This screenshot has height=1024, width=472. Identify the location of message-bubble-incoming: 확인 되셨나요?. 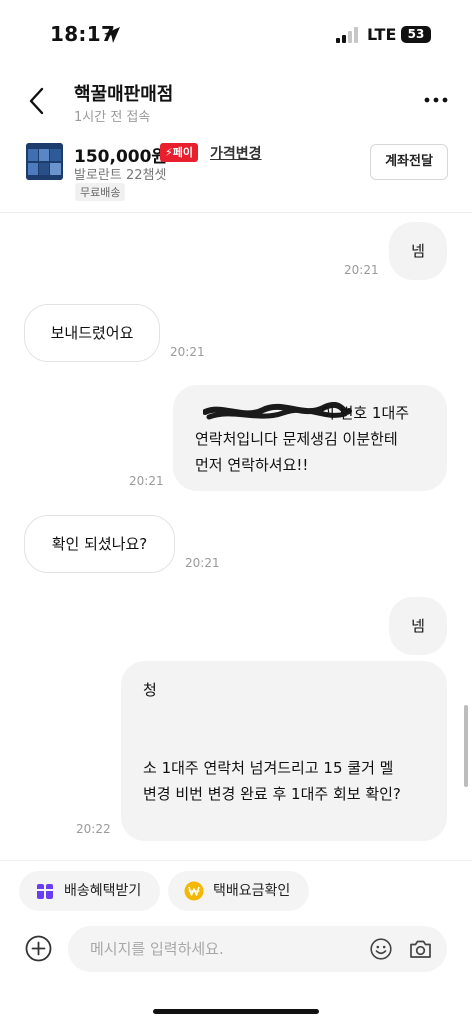
(99, 544).